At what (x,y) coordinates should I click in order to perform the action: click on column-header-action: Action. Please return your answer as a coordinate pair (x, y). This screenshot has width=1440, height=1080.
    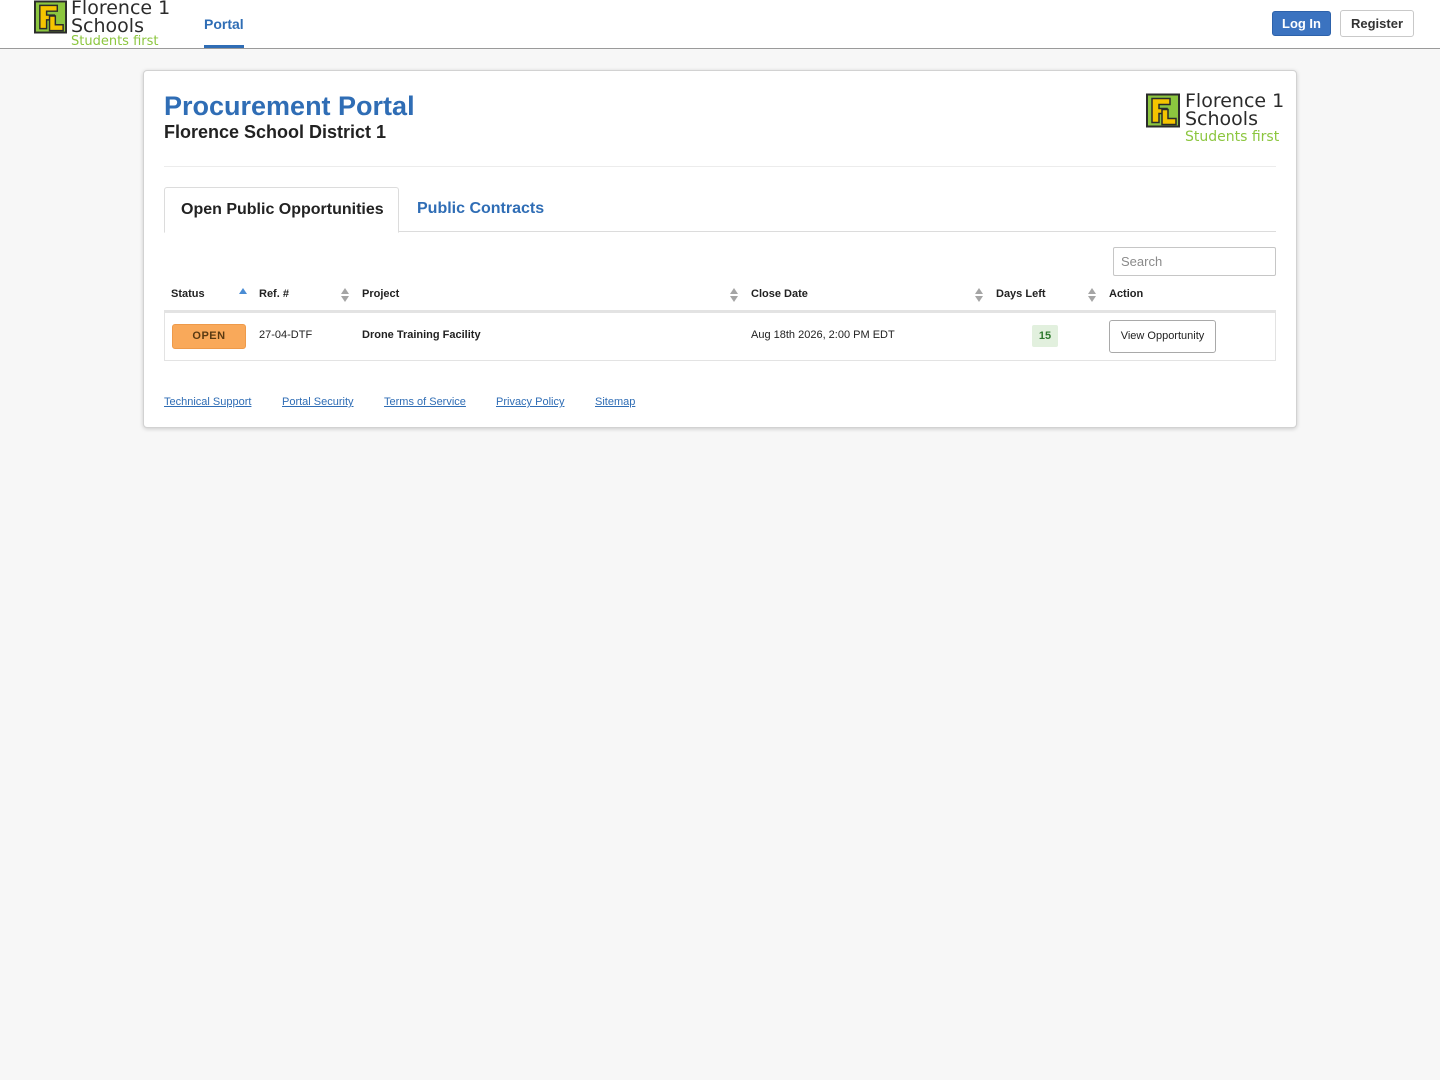
    Looking at the image, I should click on (1126, 294).